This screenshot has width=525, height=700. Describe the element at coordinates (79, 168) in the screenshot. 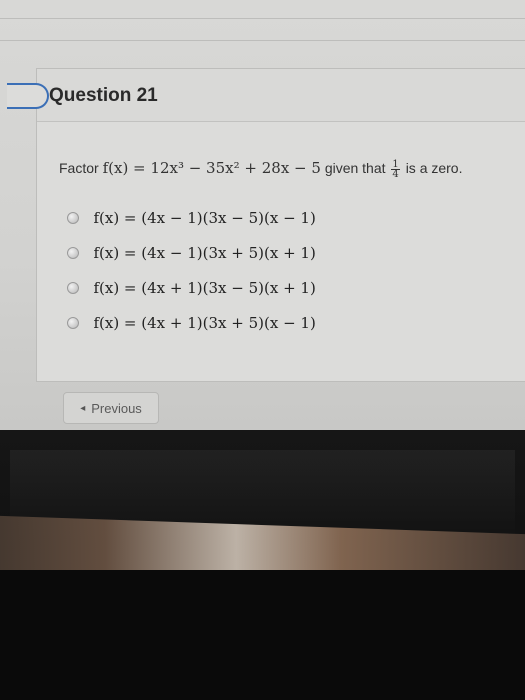

I see `prompt-prefix: Factor` at that location.